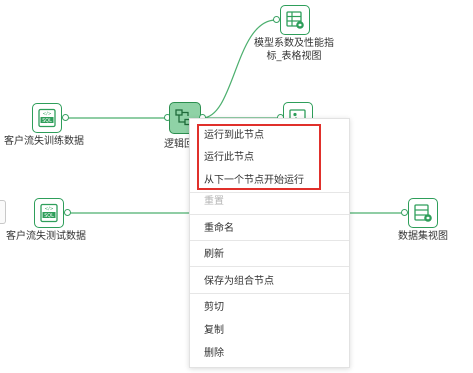 Image resolution: width=473 pixels, height=373 pixels. I want to click on menu-item-rename: 重命名, so click(219, 228).